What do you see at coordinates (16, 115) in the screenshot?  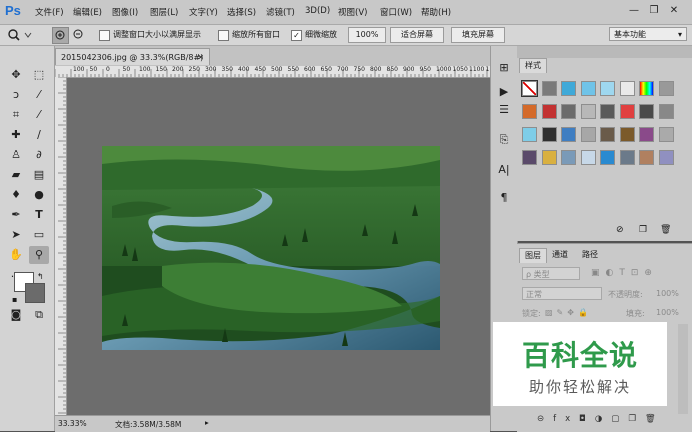 I see `crop-tool-icon: ⌗` at bounding box center [16, 115].